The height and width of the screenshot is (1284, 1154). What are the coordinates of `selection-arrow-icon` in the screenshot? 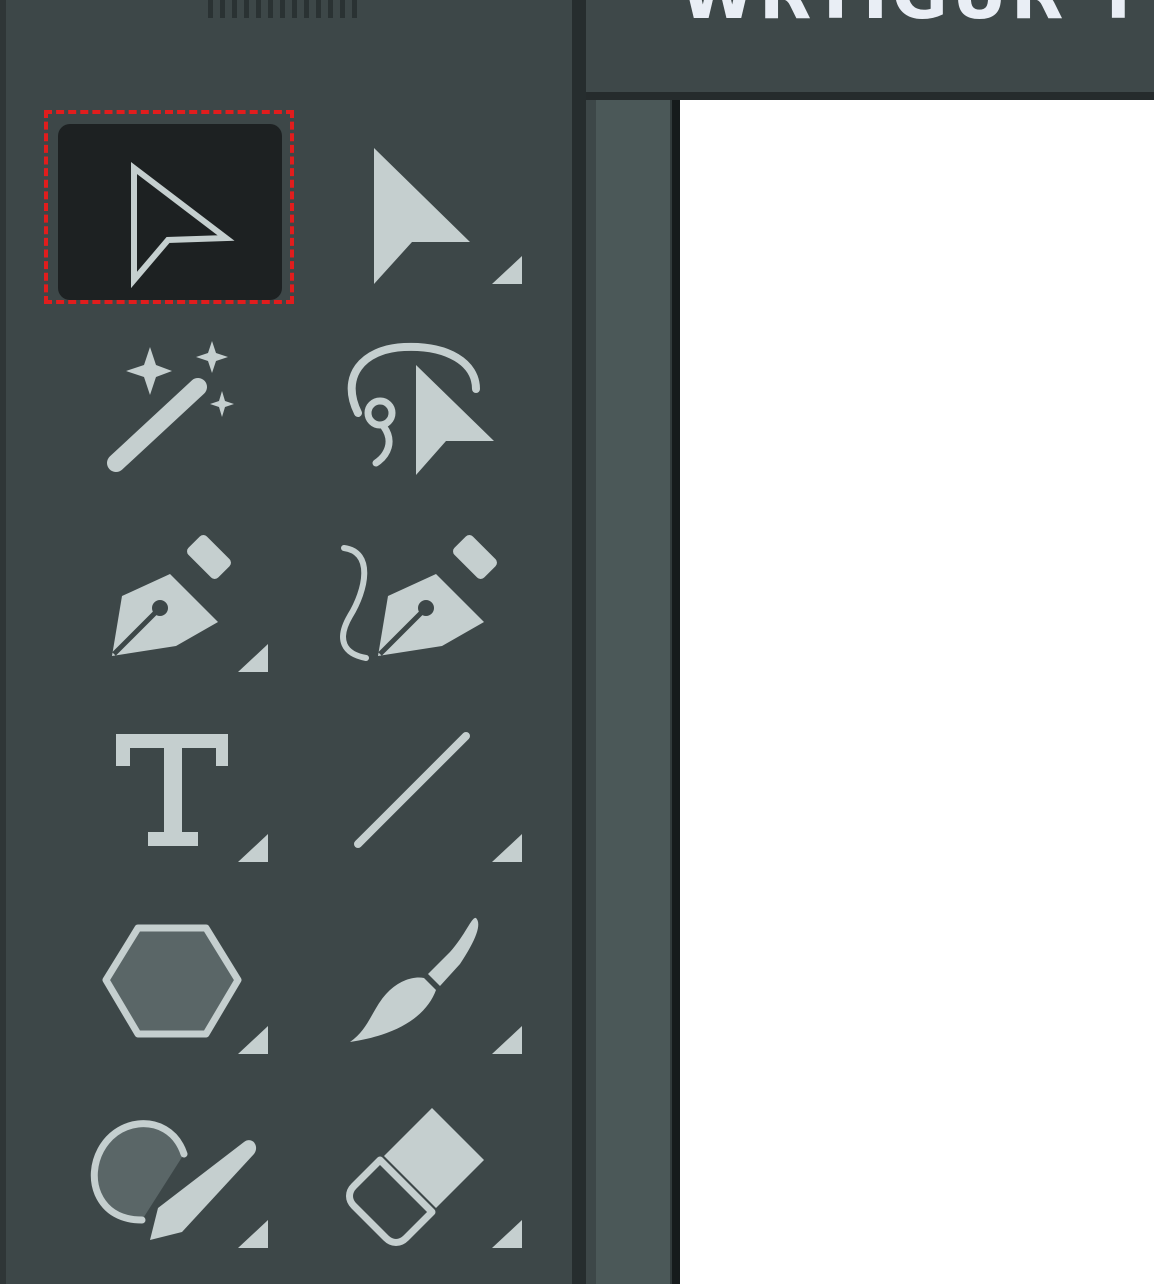 It's located at (183, 225).